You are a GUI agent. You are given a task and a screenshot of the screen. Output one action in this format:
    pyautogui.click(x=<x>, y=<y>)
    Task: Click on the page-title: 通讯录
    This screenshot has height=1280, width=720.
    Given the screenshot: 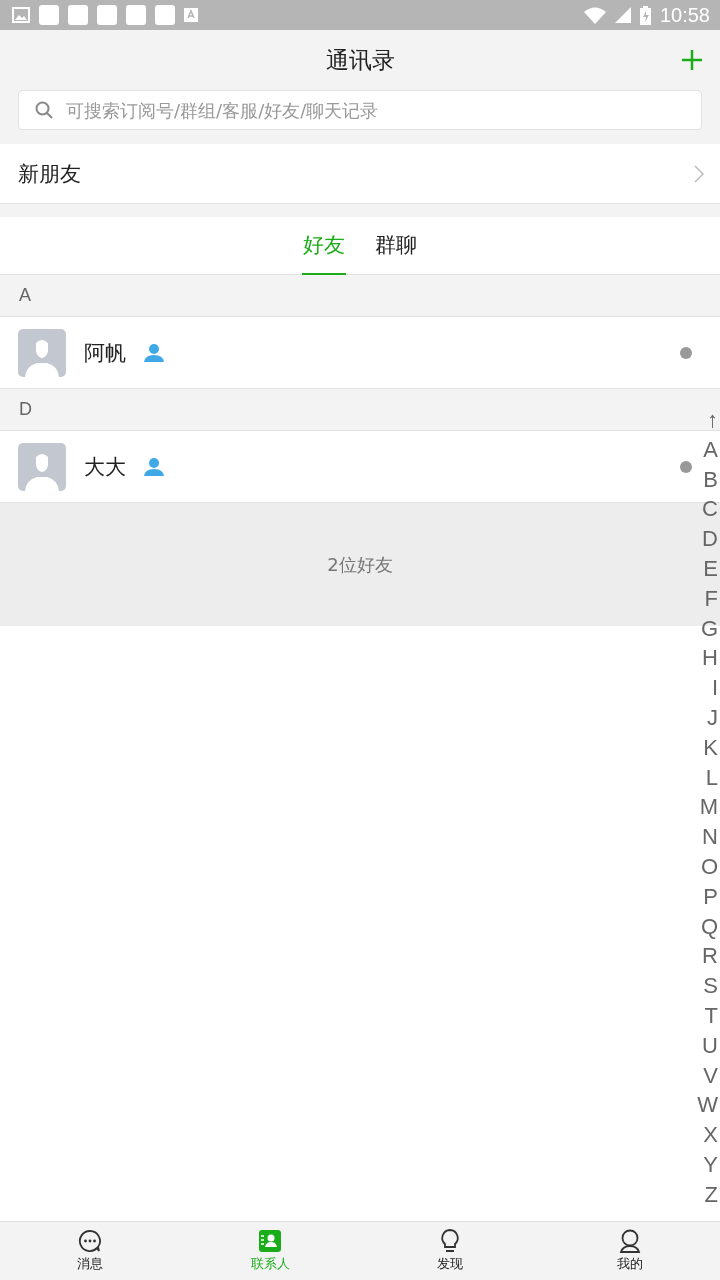 What is the action you would take?
    pyautogui.click(x=360, y=60)
    